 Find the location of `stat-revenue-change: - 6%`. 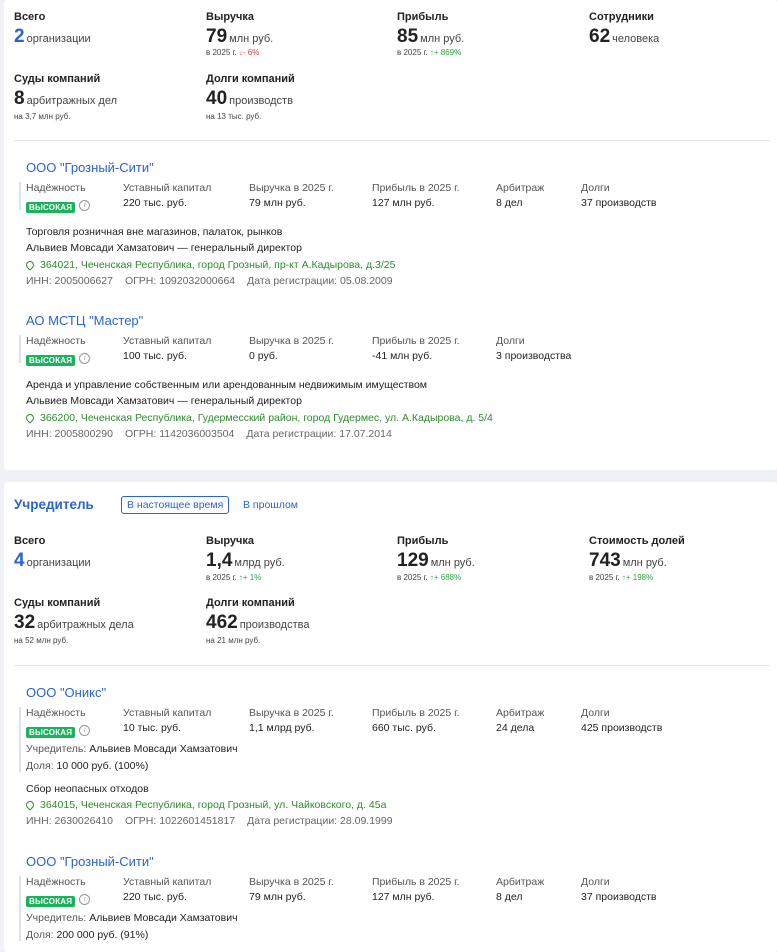

stat-revenue-change: - 6% is located at coordinates (251, 52).